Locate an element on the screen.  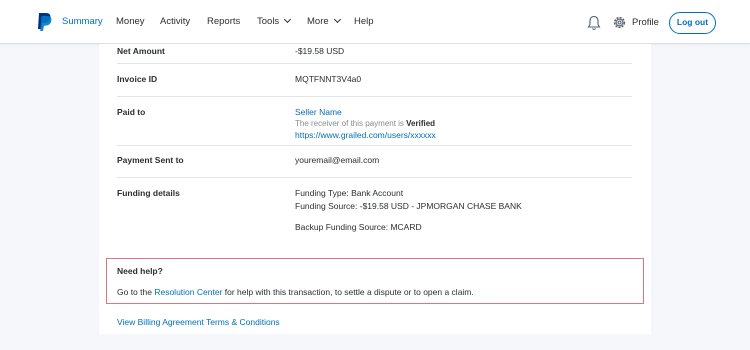
gear-icon is located at coordinates (619, 22).